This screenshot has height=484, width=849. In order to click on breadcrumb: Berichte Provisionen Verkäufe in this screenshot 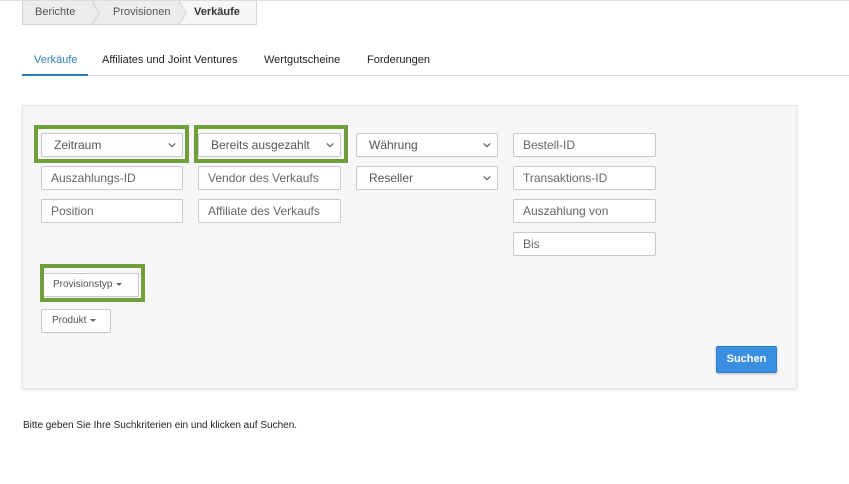, I will do `click(139, 13)`.